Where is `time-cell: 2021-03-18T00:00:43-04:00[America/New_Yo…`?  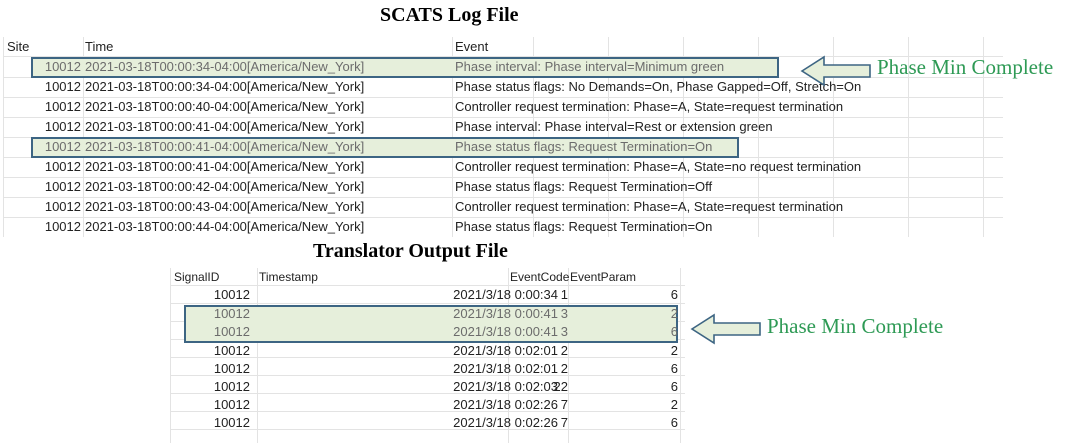
time-cell: 2021-03-18T00:00:43-04:00[America/New_Yo… is located at coordinates (225, 206).